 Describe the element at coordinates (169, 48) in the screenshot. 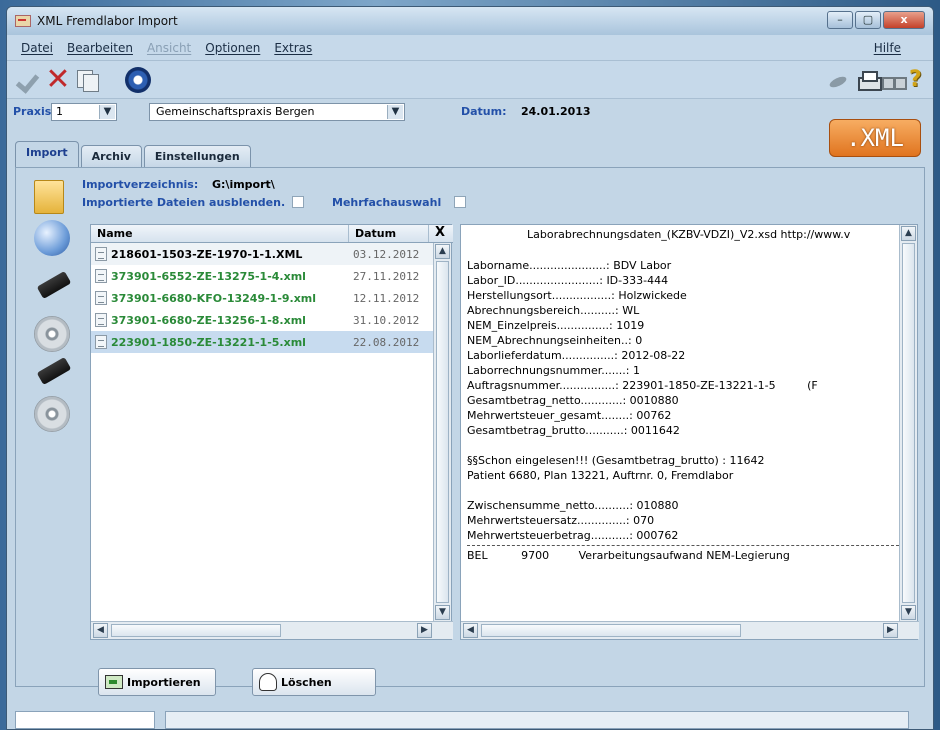

I see `menu-ansicht: Ansicht` at that location.